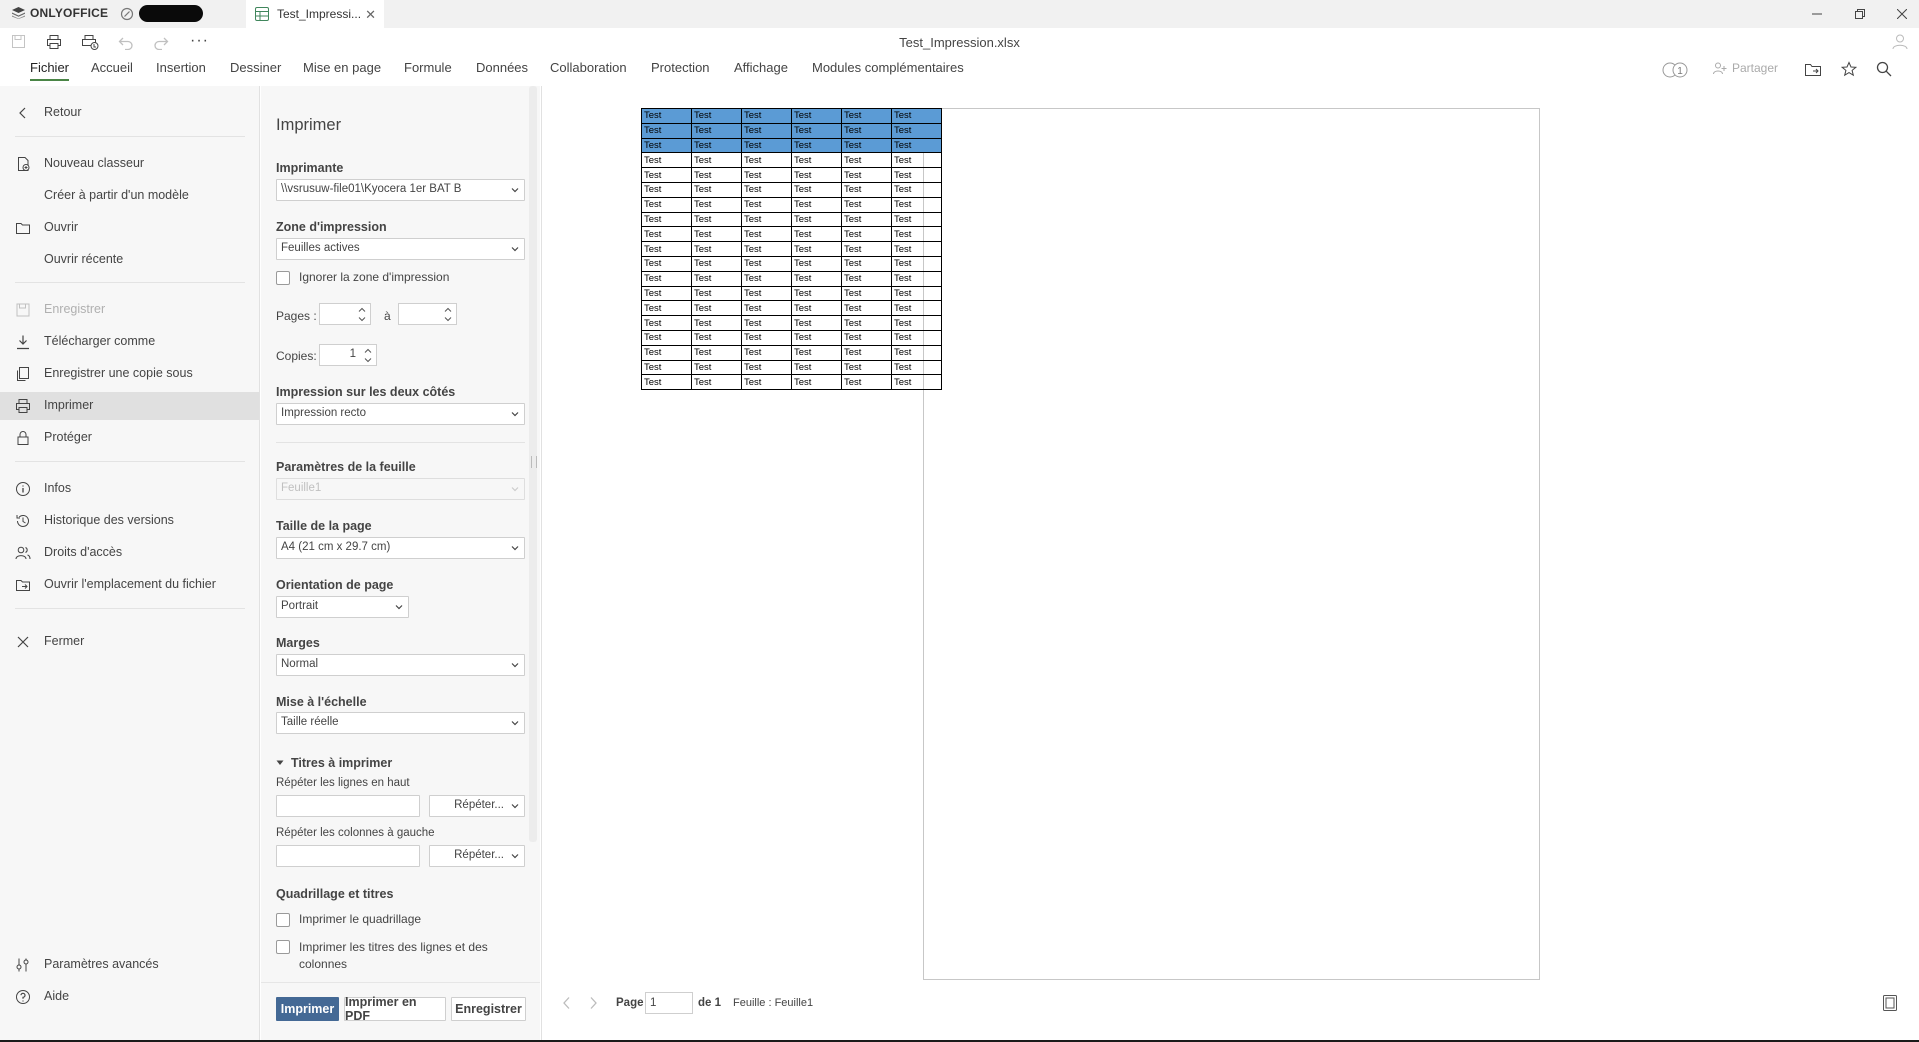  What do you see at coordinates (181, 67) in the screenshot?
I see `tab-insert: Insertion` at bounding box center [181, 67].